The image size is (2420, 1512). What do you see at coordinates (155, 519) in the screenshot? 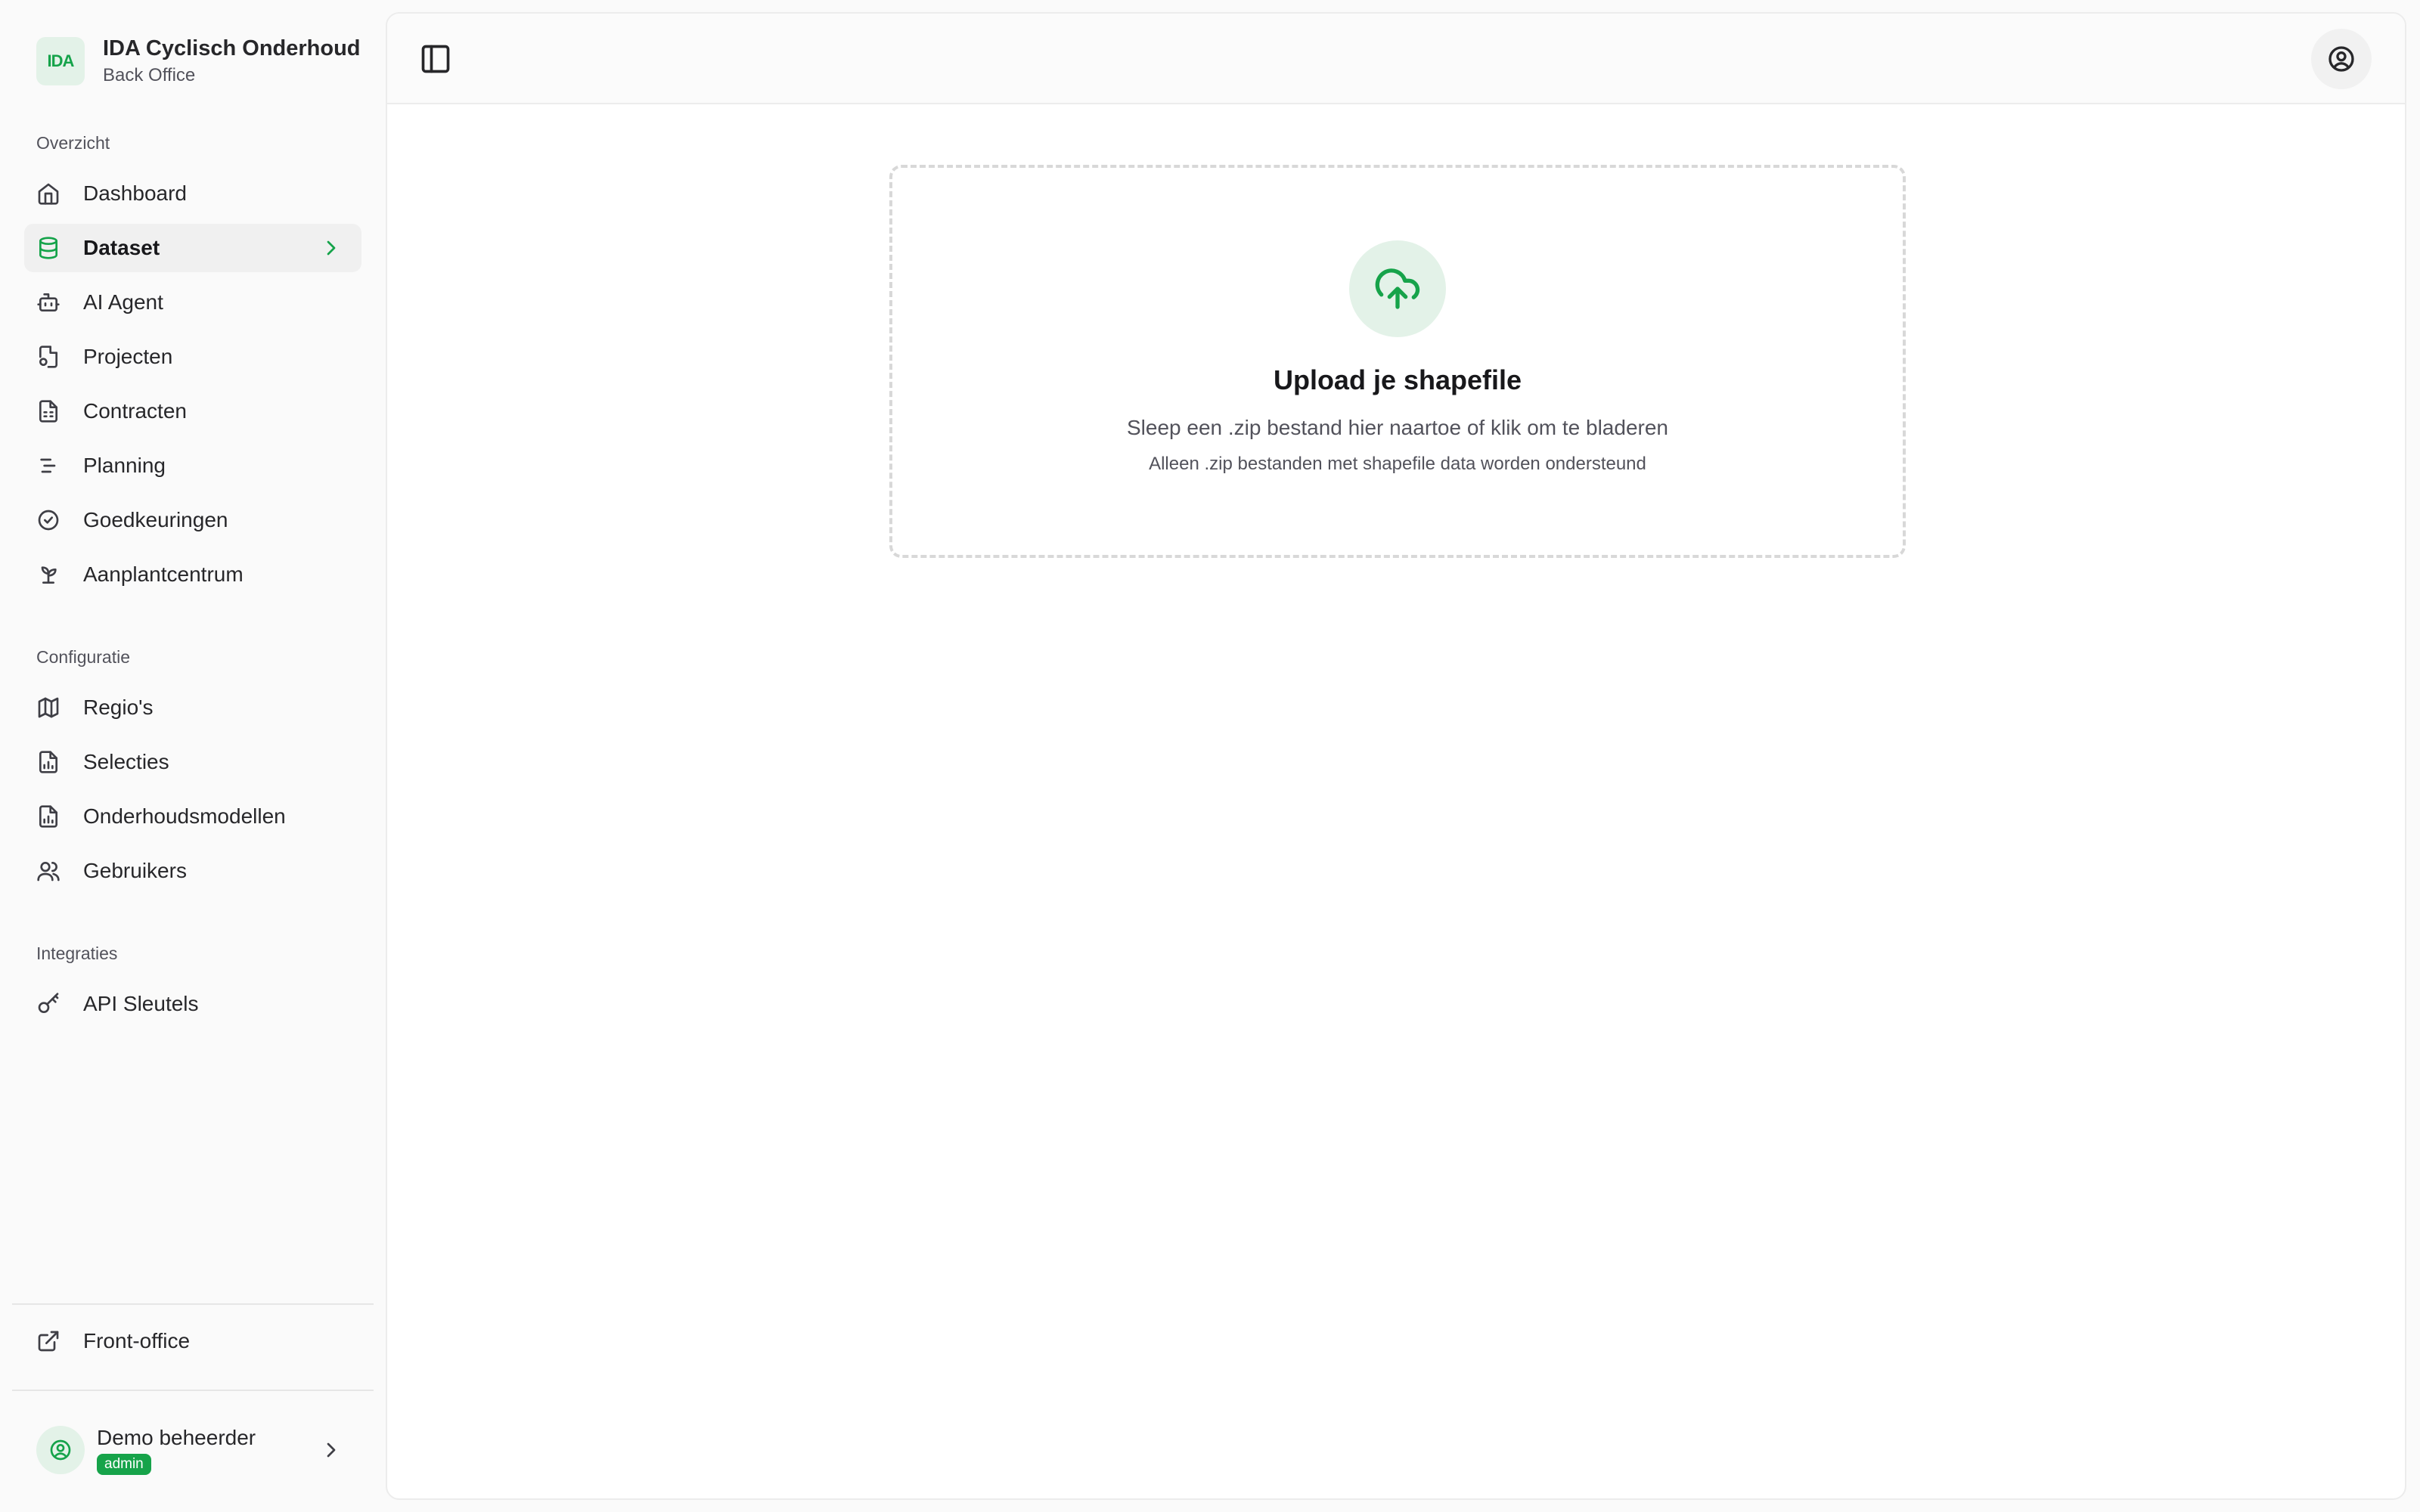
I see `sidebar-item-label: Goedkeuringen` at bounding box center [155, 519].